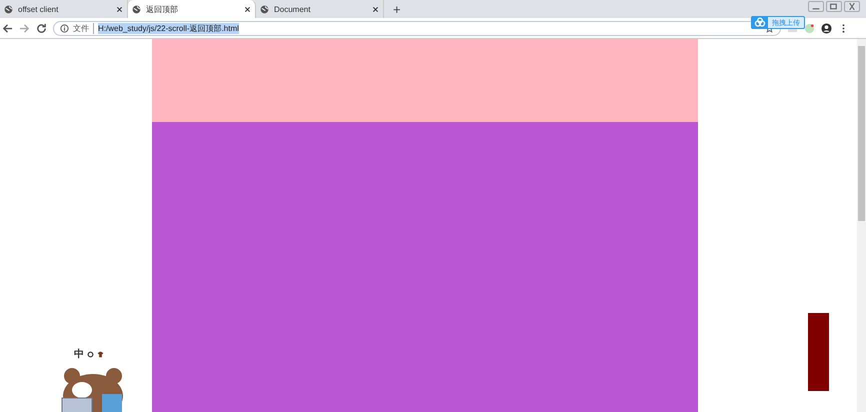  I want to click on tab-title: offset client, so click(39, 9).